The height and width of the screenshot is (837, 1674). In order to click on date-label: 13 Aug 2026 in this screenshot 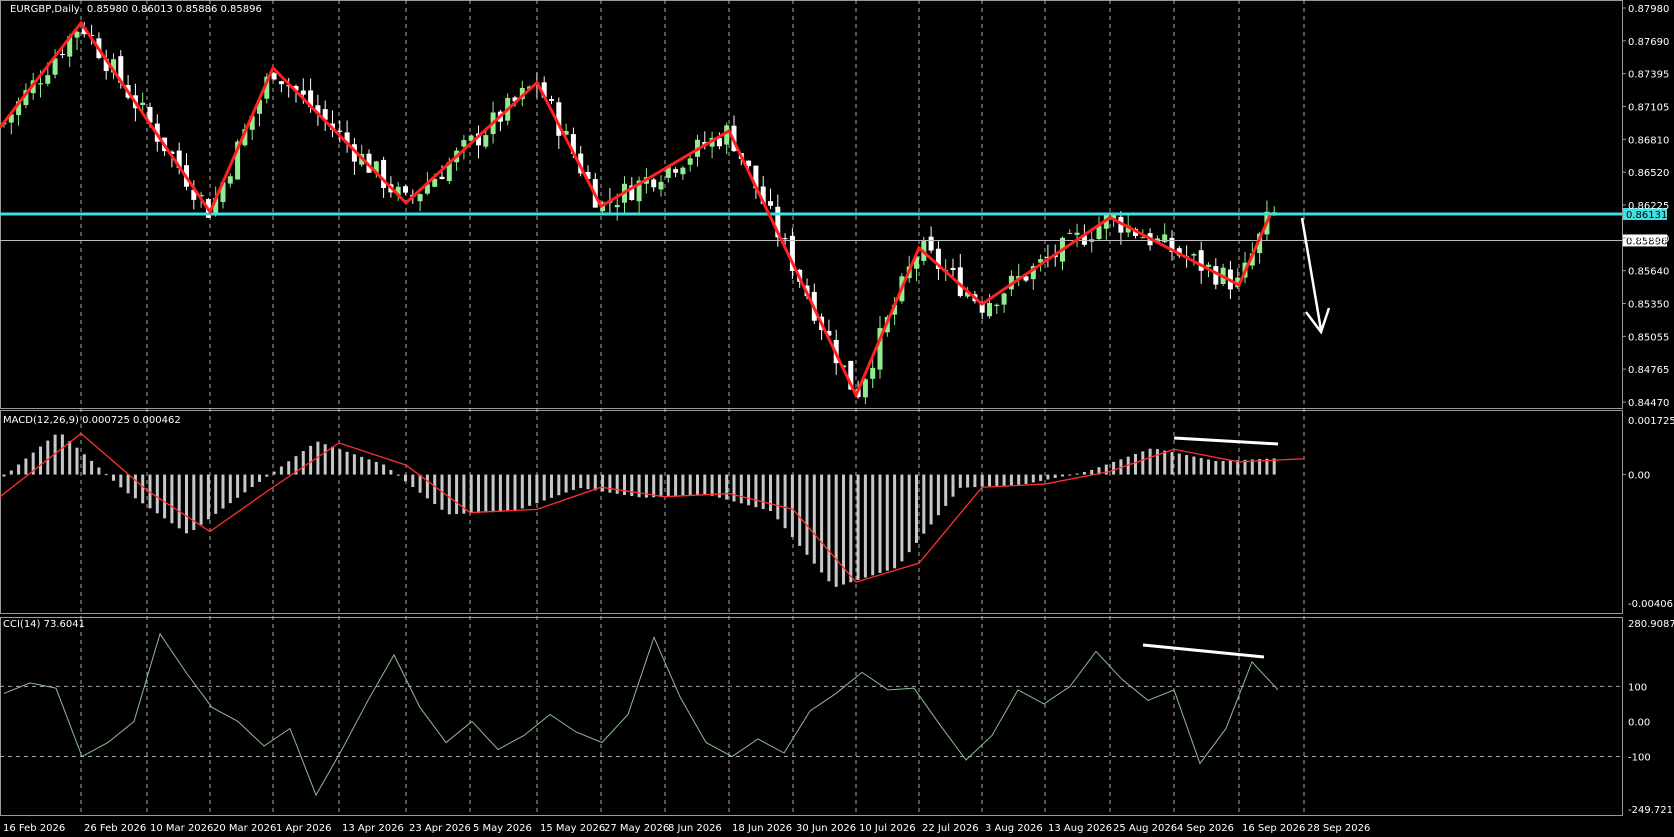, I will do `click(1080, 828)`.